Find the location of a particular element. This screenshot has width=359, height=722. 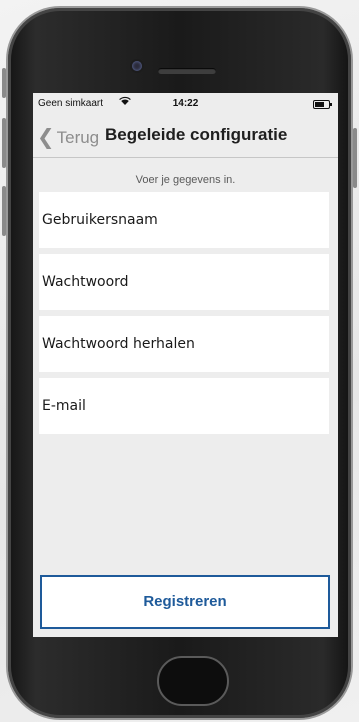

mute-switch is located at coordinates (4, 83).